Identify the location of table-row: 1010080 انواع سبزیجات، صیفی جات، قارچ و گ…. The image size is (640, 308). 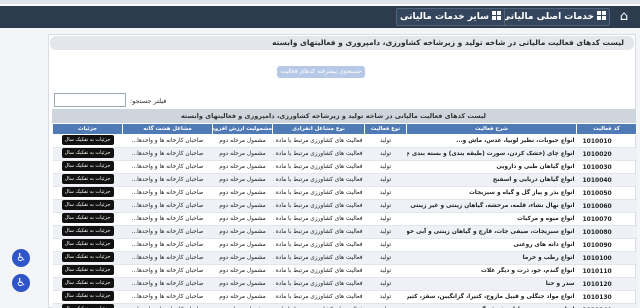
(344, 232).